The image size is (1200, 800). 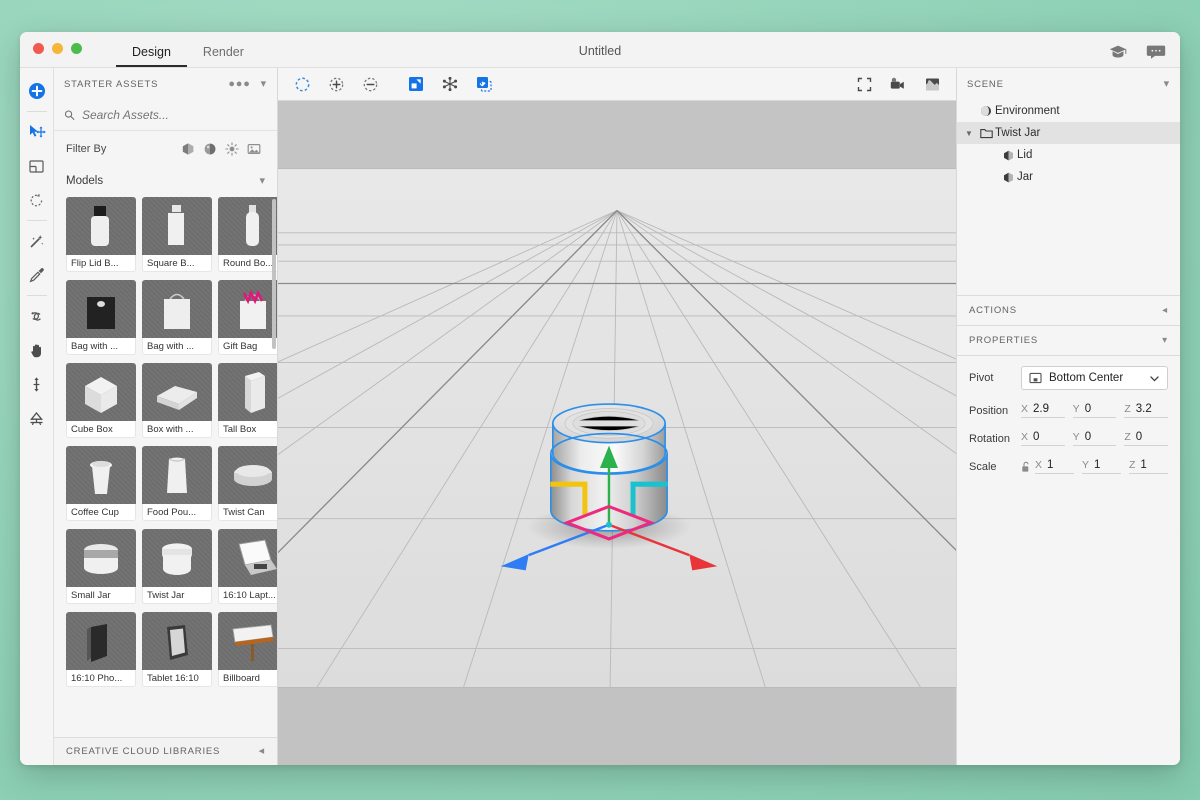 What do you see at coordinates (38, 48) in the screenshot?
I see `close-window-button` at bounding box center [38, 48].